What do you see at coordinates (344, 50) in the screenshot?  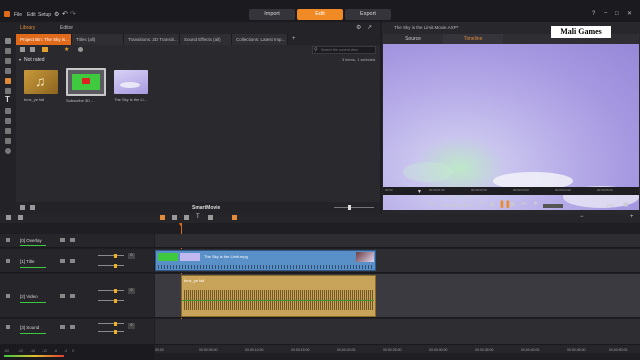 I see `search-input: ⚲ Search the current view` at bounding box center [344, 50].